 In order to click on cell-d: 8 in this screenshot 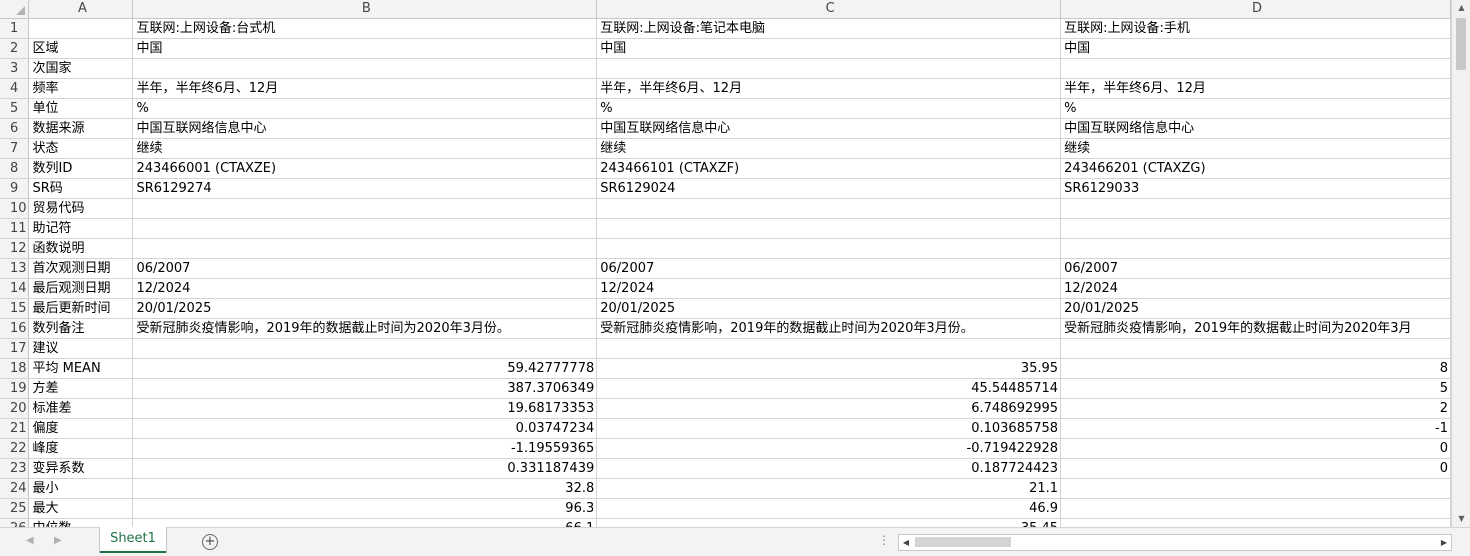, I will do `click(1255, 368)`.